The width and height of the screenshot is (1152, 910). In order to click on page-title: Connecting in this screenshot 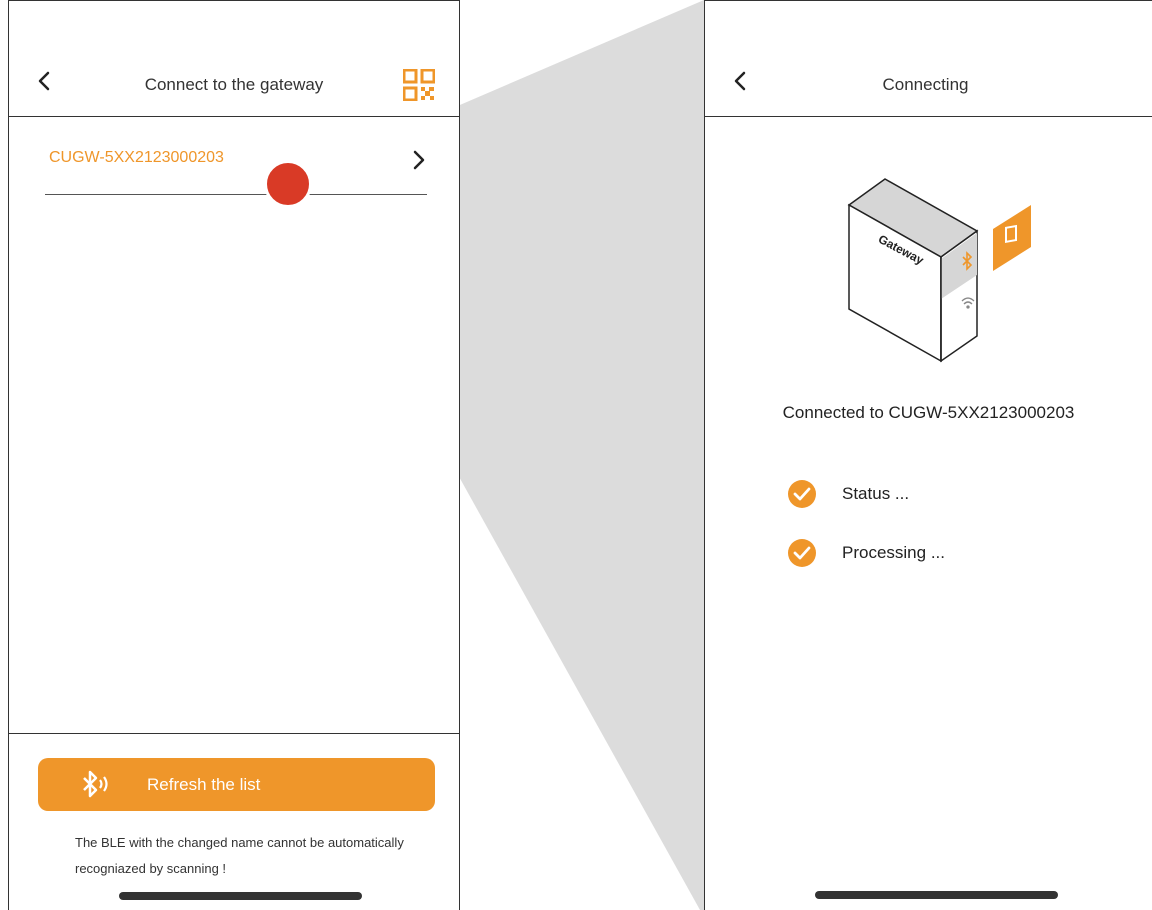, I will do `click(925, 84)`.